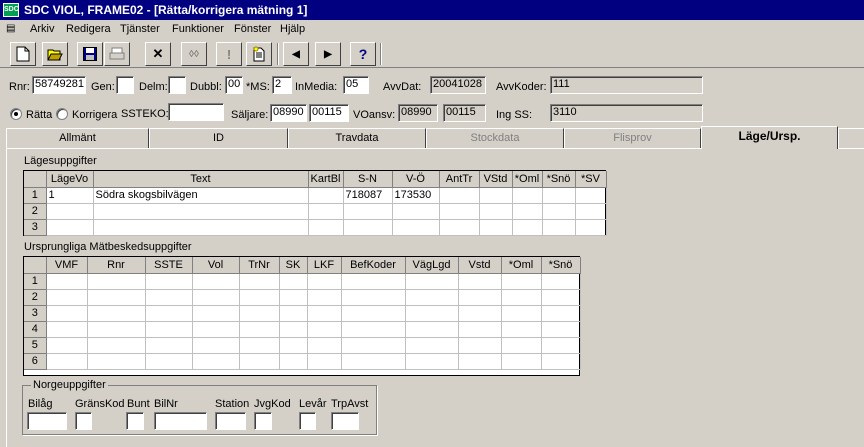  What do you see at coordinates (35, 345) in the screenshot?
I see `ursp-row-header: 5` at bounding box center [35, 345].